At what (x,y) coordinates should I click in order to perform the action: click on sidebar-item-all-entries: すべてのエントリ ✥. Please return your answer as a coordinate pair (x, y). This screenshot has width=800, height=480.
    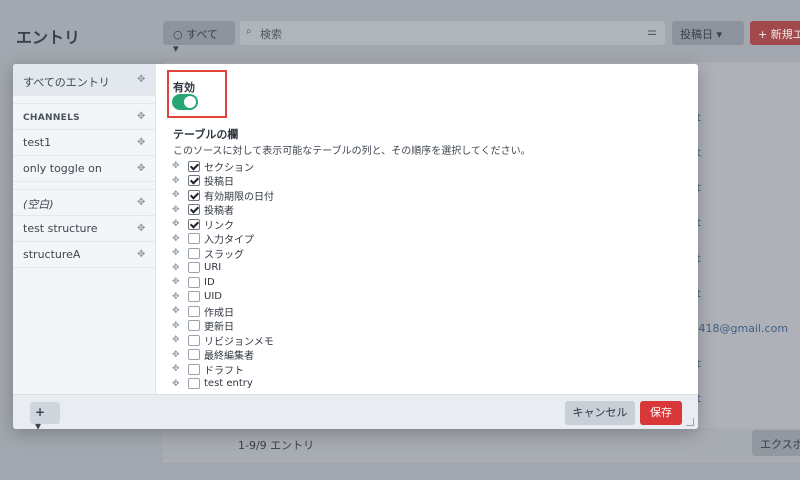
    Looking at the image, I should click on (84, 80).